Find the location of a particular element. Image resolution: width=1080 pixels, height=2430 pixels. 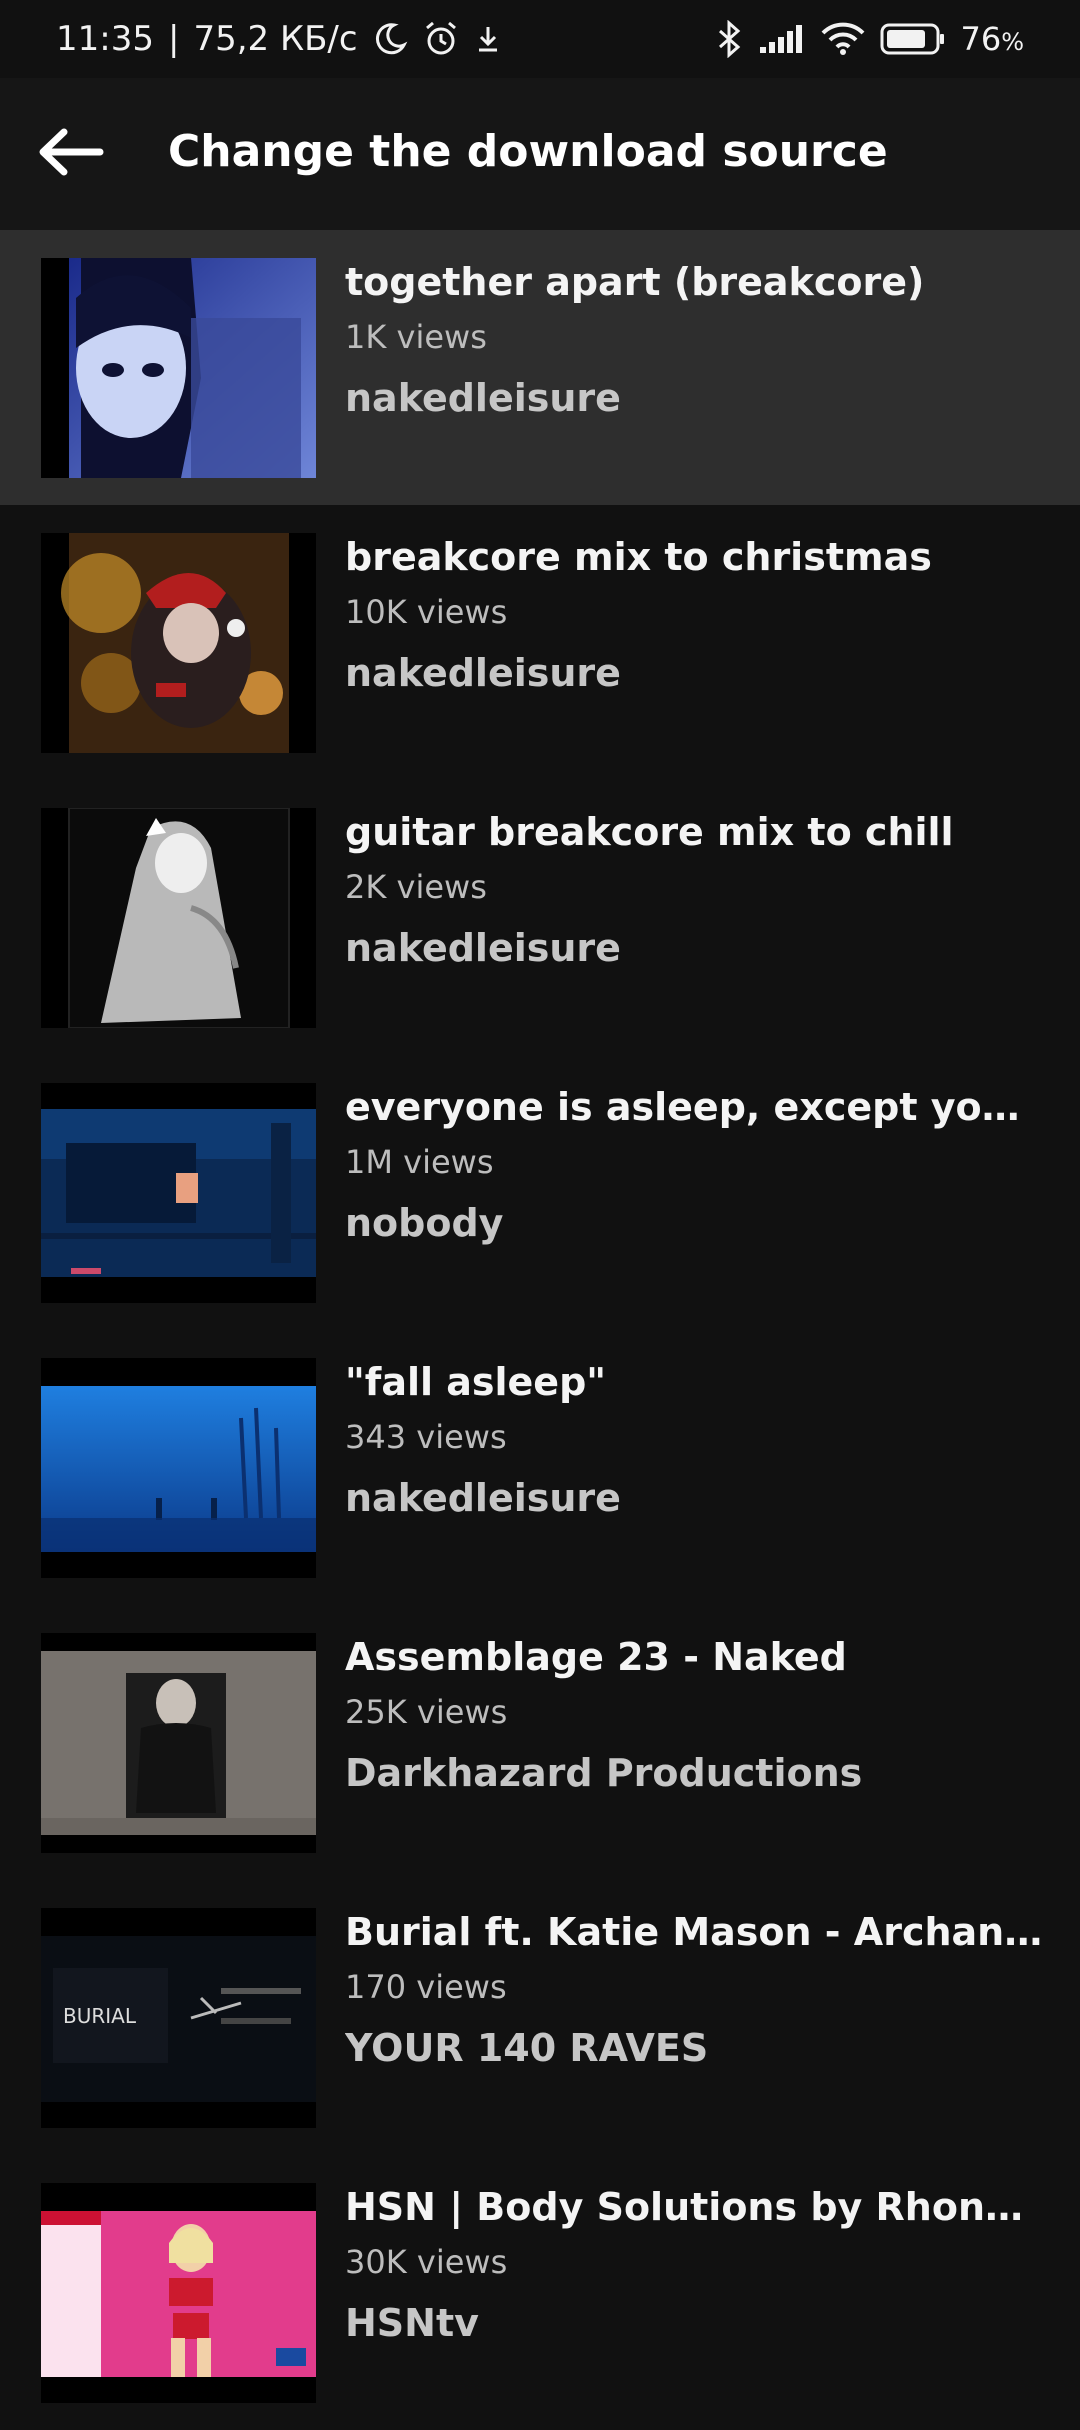

back-button is located at coordinates (70, 154).